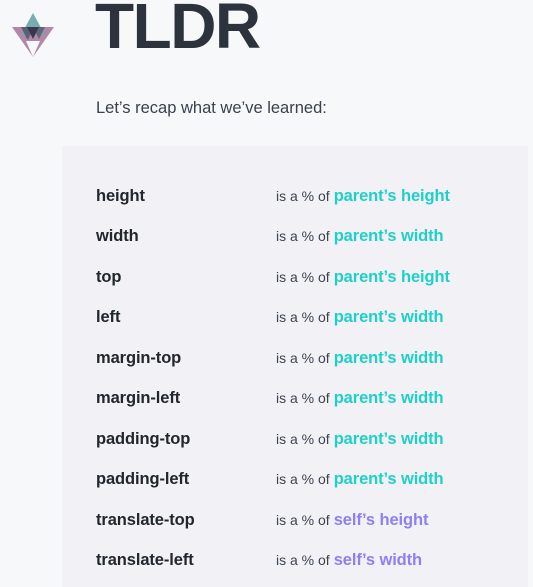 This screenshot has width=533, height=587. I want to click on css-property-name: height, so click(120, 195).